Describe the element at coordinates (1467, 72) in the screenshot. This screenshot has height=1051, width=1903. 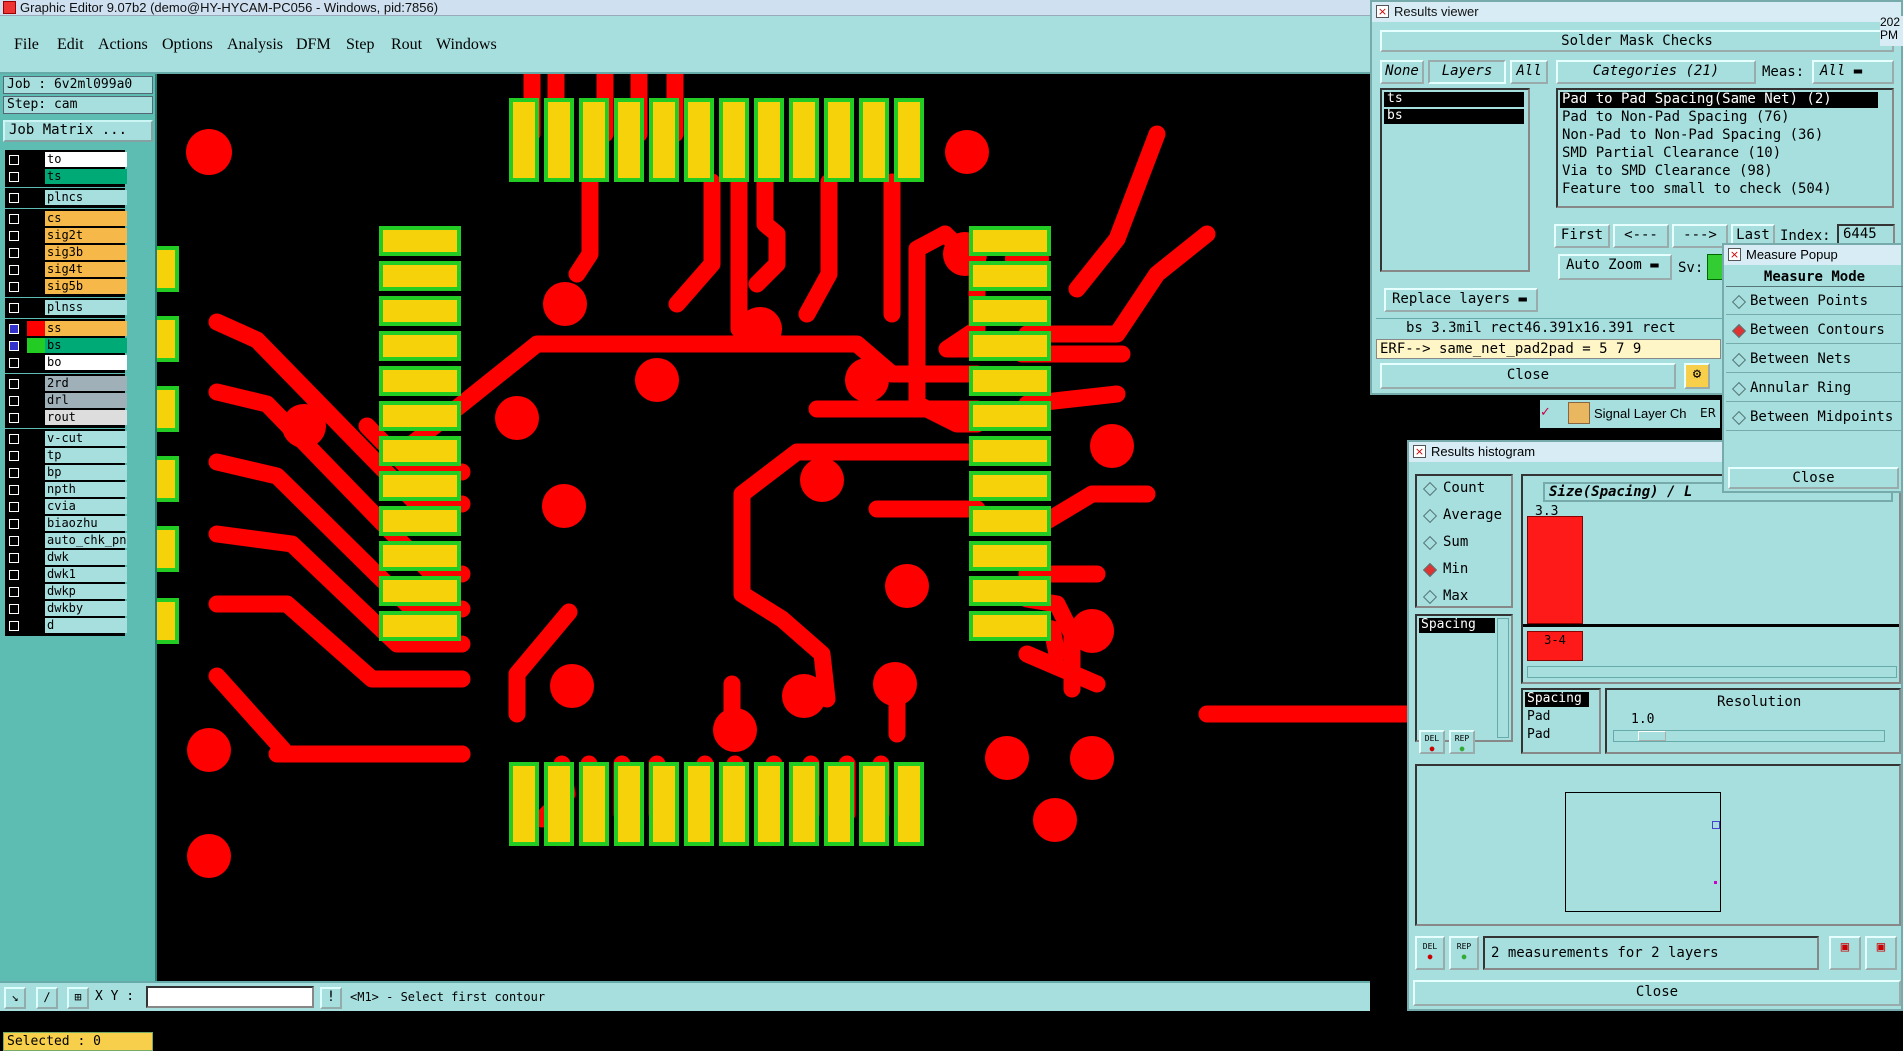
I see `layers-button: Layers` at that location.